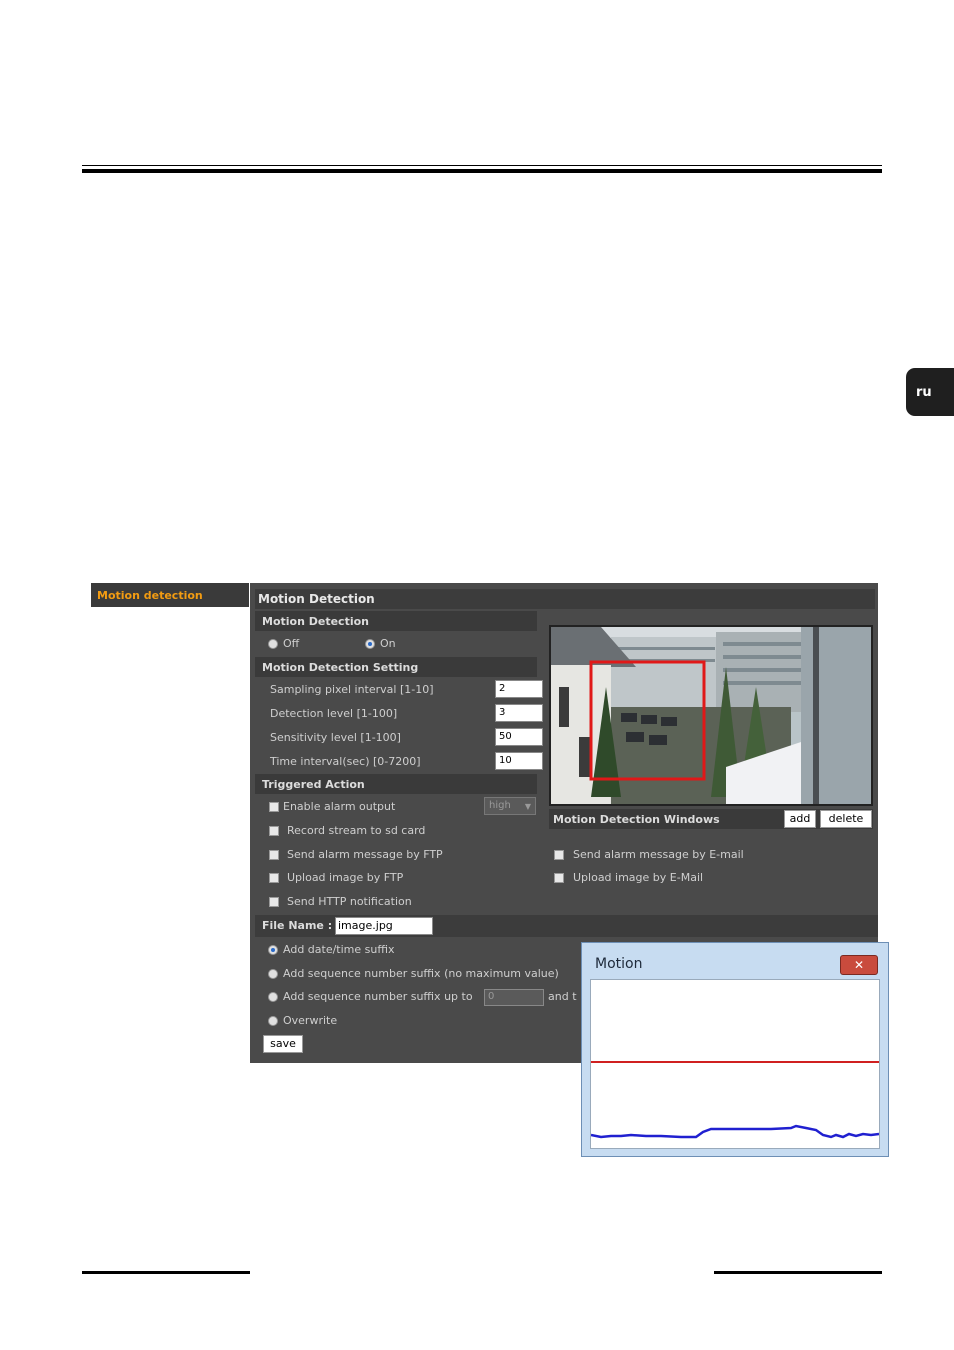 This screenshot has width=954, height=1350. I want to click on sidebar: Motion detection, so click(170, 595).